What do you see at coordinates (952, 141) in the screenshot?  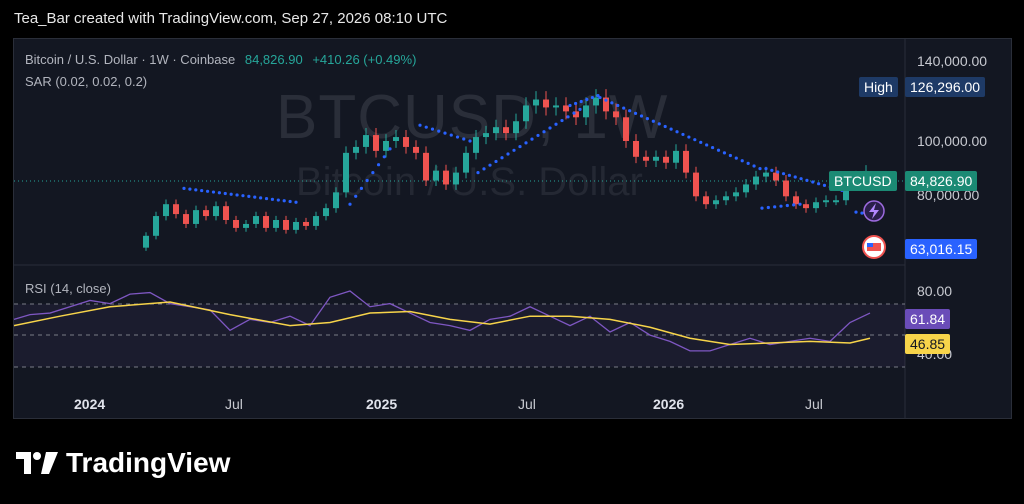 I see `price-tick: 100,000.00` at bounding box center [952, 141].